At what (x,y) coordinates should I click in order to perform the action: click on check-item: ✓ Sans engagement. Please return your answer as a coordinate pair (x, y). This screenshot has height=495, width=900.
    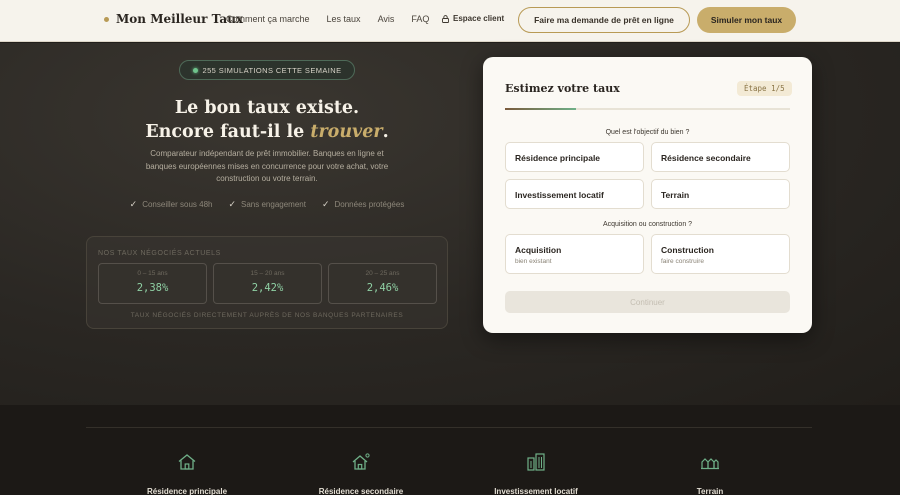
    Looking at the image, I should click on (266, 204).